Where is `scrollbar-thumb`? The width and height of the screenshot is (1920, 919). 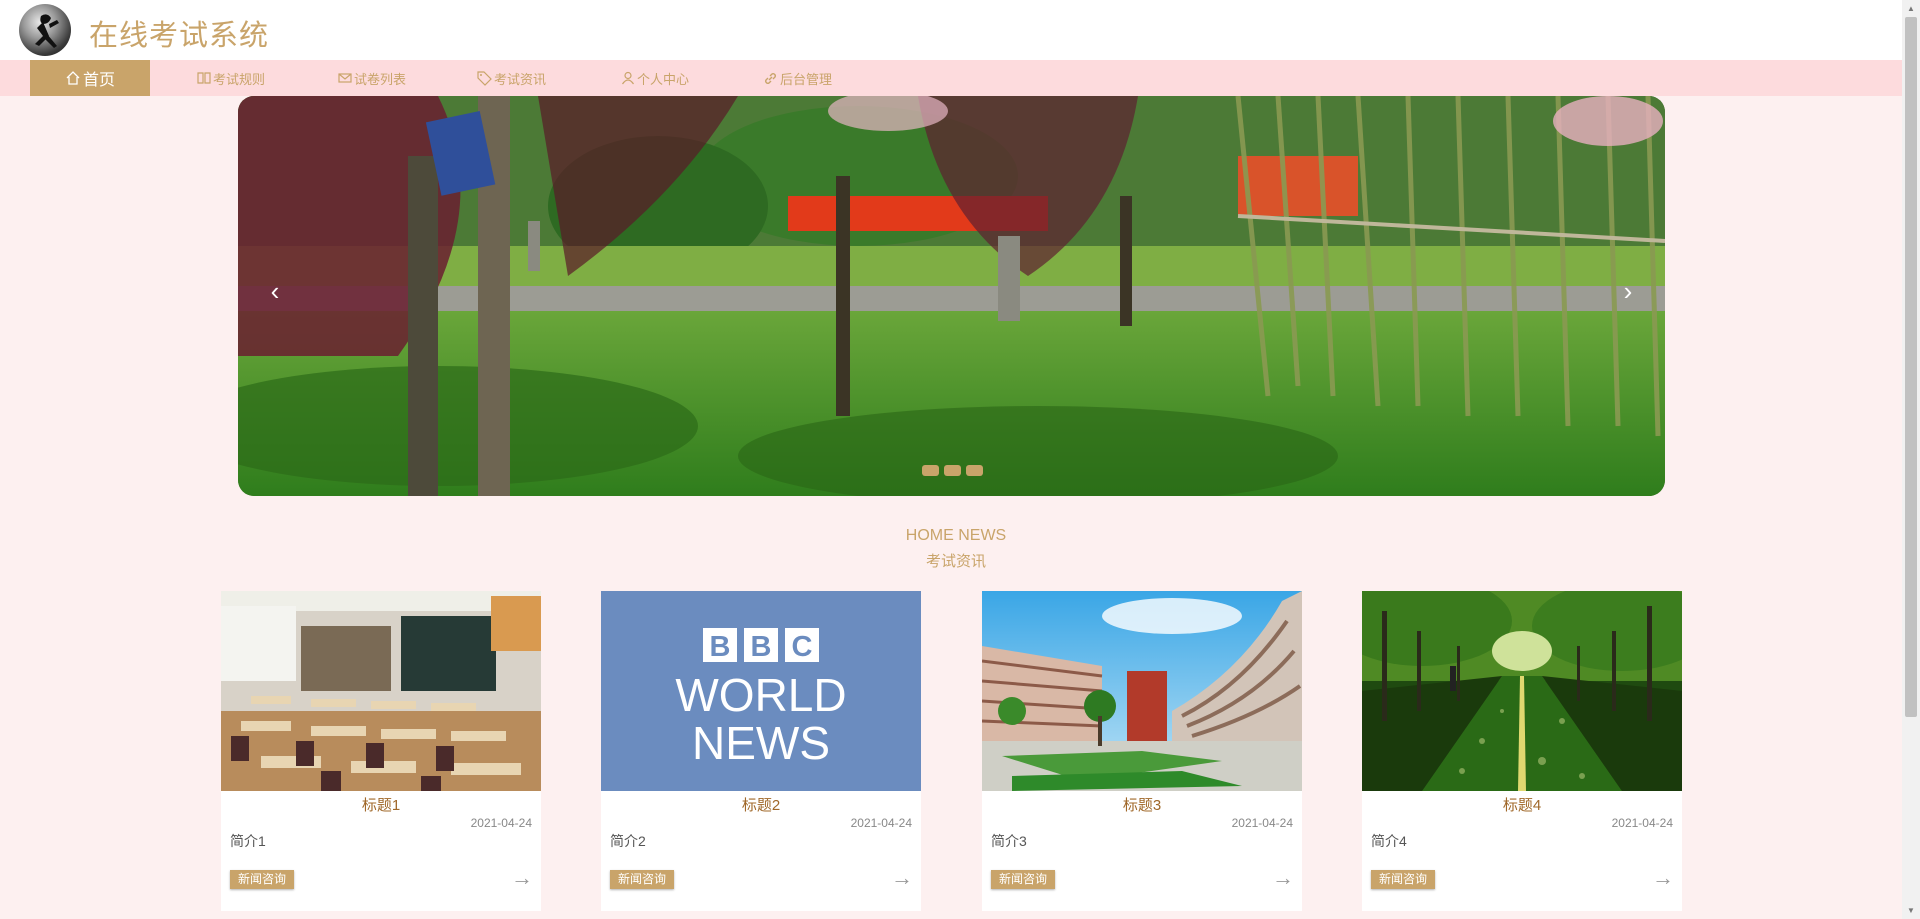
scrollbar-thumb is located at coordinates (1911, 367).